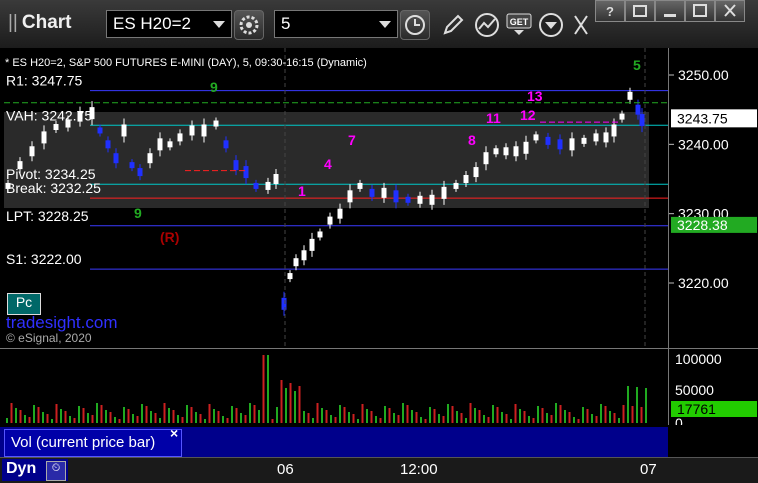 The width and height of the screenshot is (758, 483). Describe the element at coordinates (702, 225) in the screenshot. I see `lpt-tag-value: 3228.38` at that location.